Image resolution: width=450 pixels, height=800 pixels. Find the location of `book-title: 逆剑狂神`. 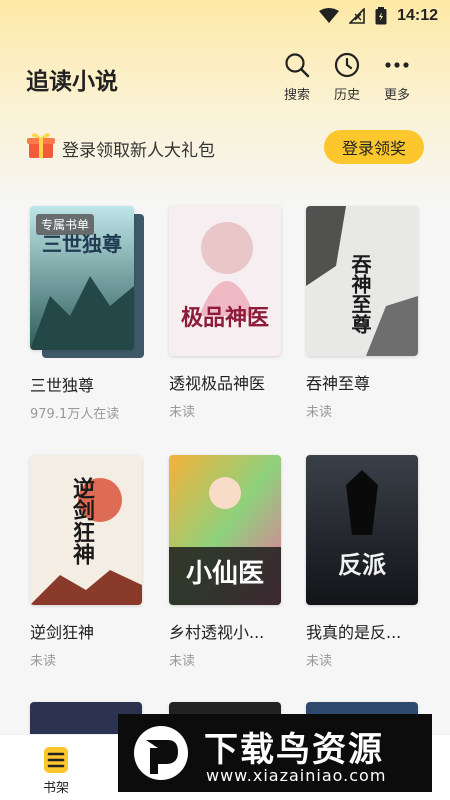

book-title: 逆剑狂神 is located at coordinates (62, 632).